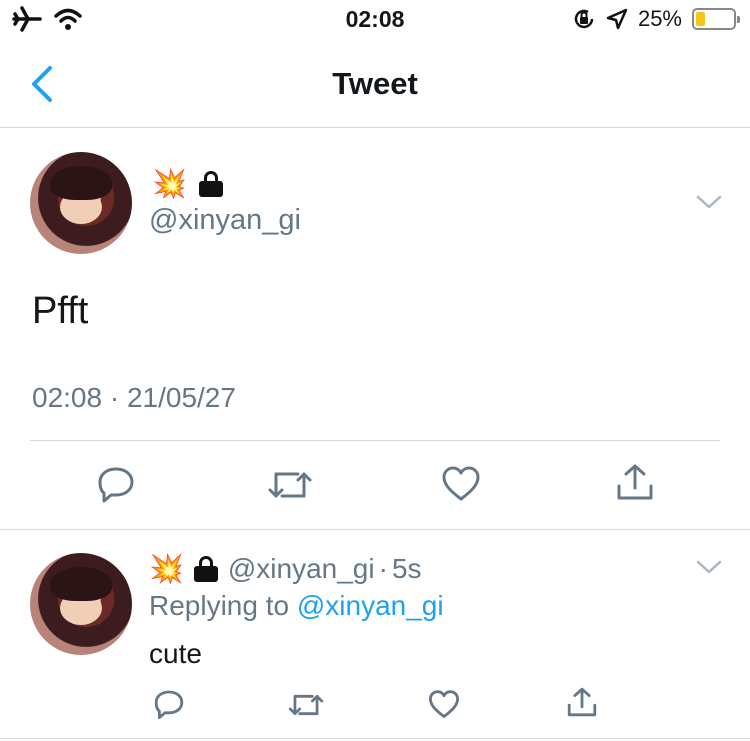 This screenshot has height=741, width=750. I want to click on status-bar: 02:08 25%, so click(375, 20).